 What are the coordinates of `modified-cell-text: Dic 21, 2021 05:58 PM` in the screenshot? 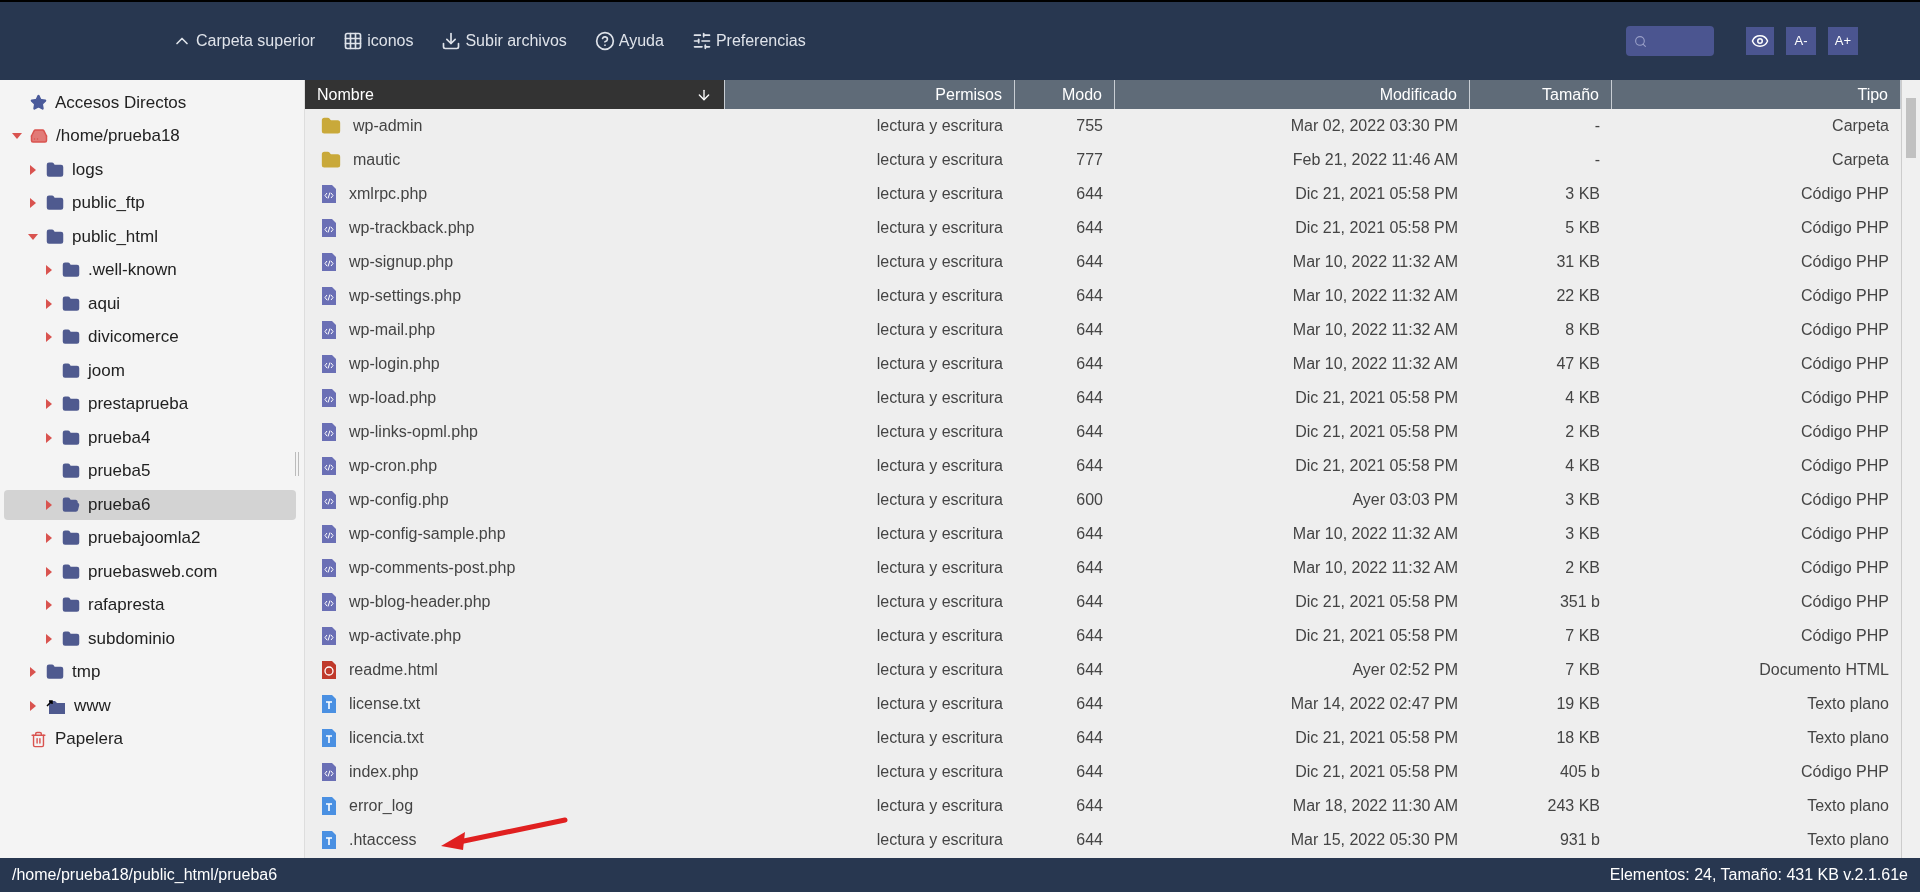 It's located at (1376, 738).